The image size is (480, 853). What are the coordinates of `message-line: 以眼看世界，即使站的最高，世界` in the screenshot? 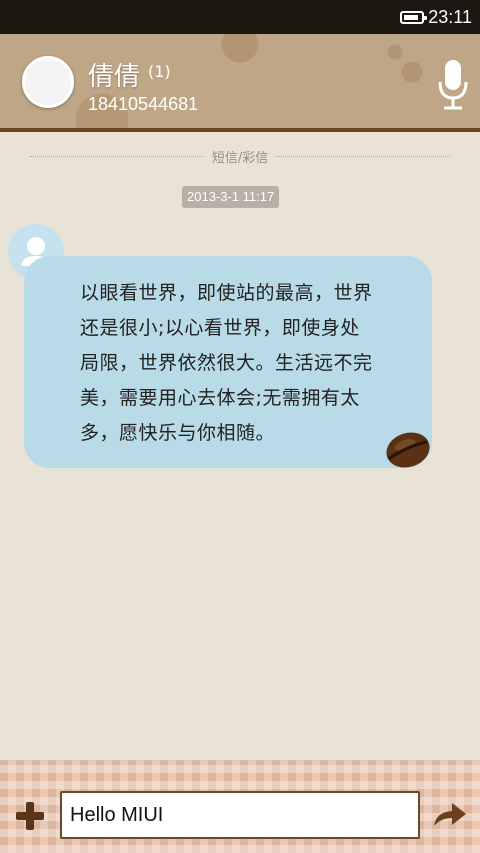 It's located at (226, 293).